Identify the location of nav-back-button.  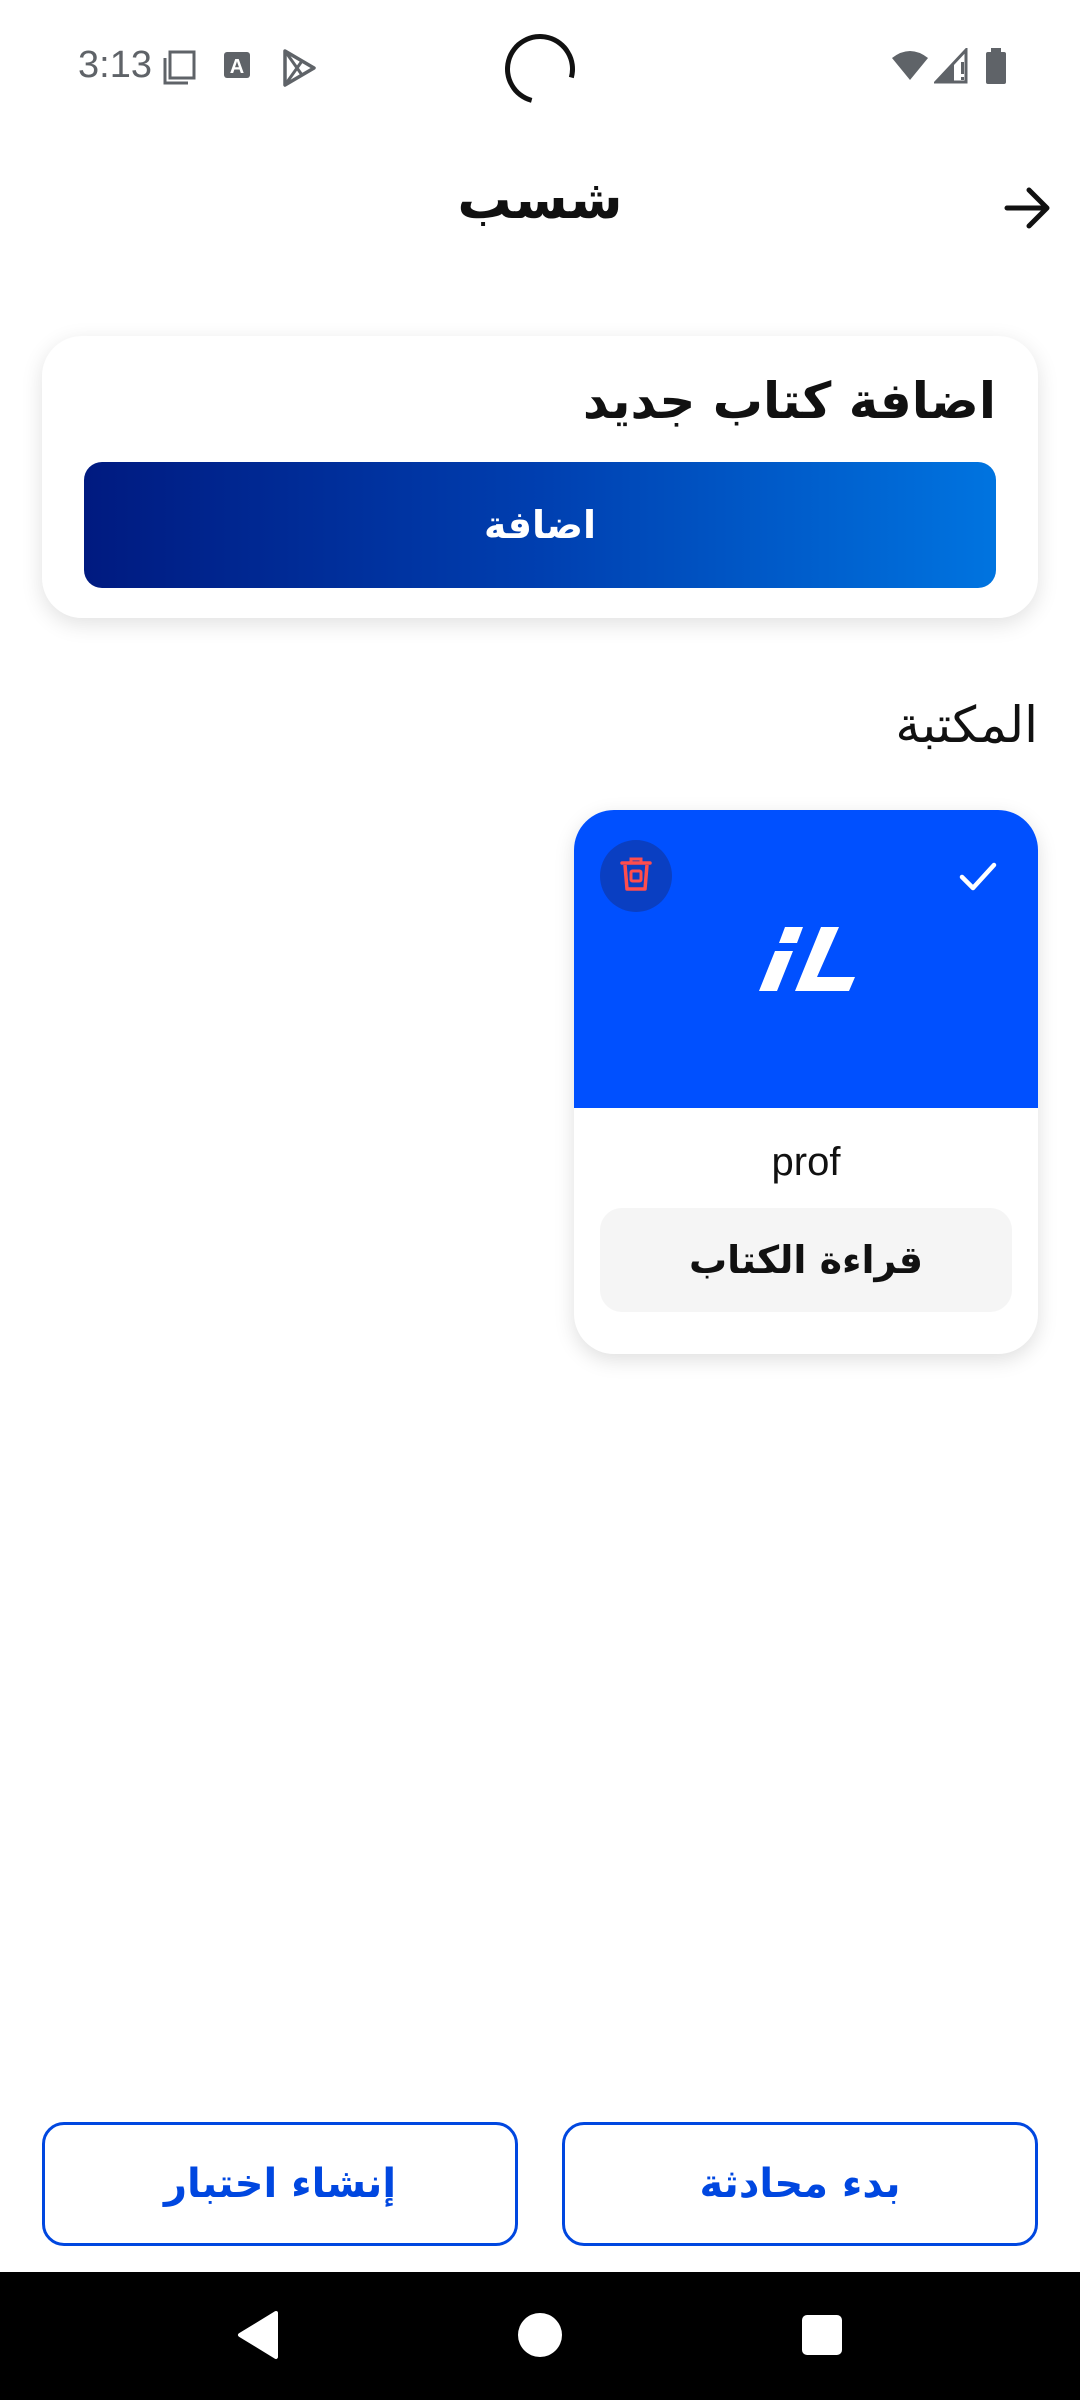
(258, 2337).